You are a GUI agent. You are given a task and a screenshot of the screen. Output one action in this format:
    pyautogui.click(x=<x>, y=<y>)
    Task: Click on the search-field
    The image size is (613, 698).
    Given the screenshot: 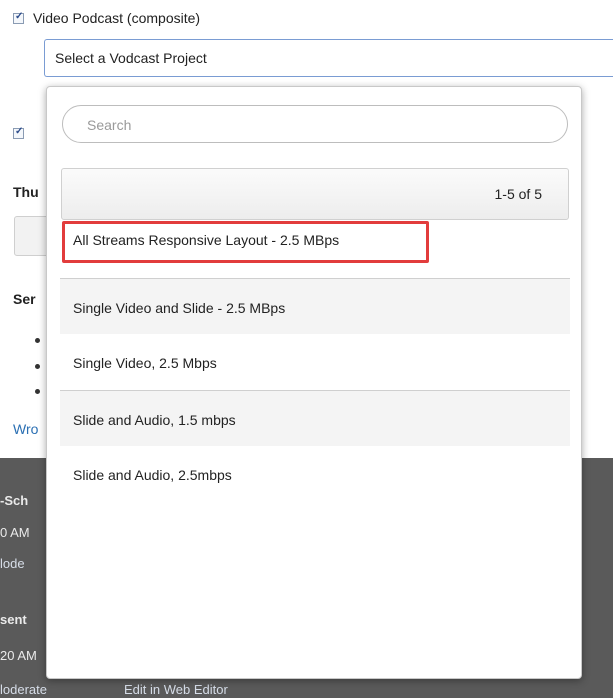 What is the action you would take?
    pyautogui.click(x=315, y=124)
    